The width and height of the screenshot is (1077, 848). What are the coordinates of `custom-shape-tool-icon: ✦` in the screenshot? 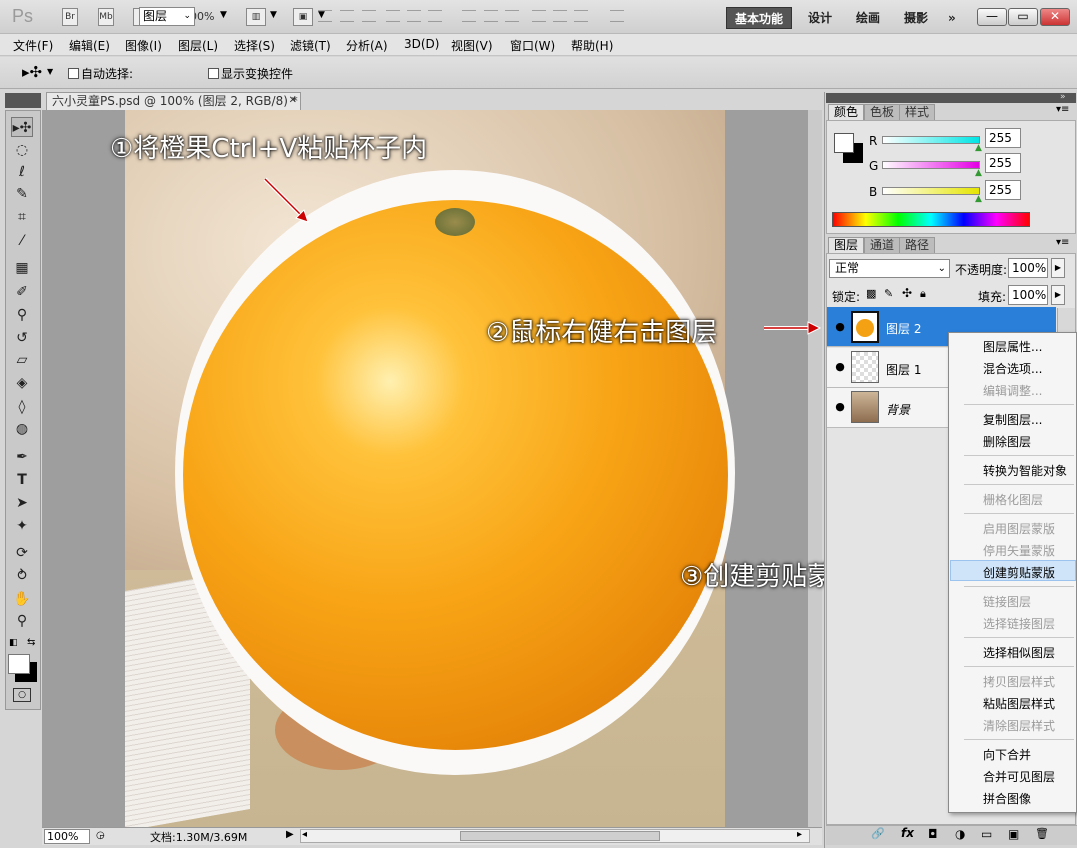 It's located at (22, 526).